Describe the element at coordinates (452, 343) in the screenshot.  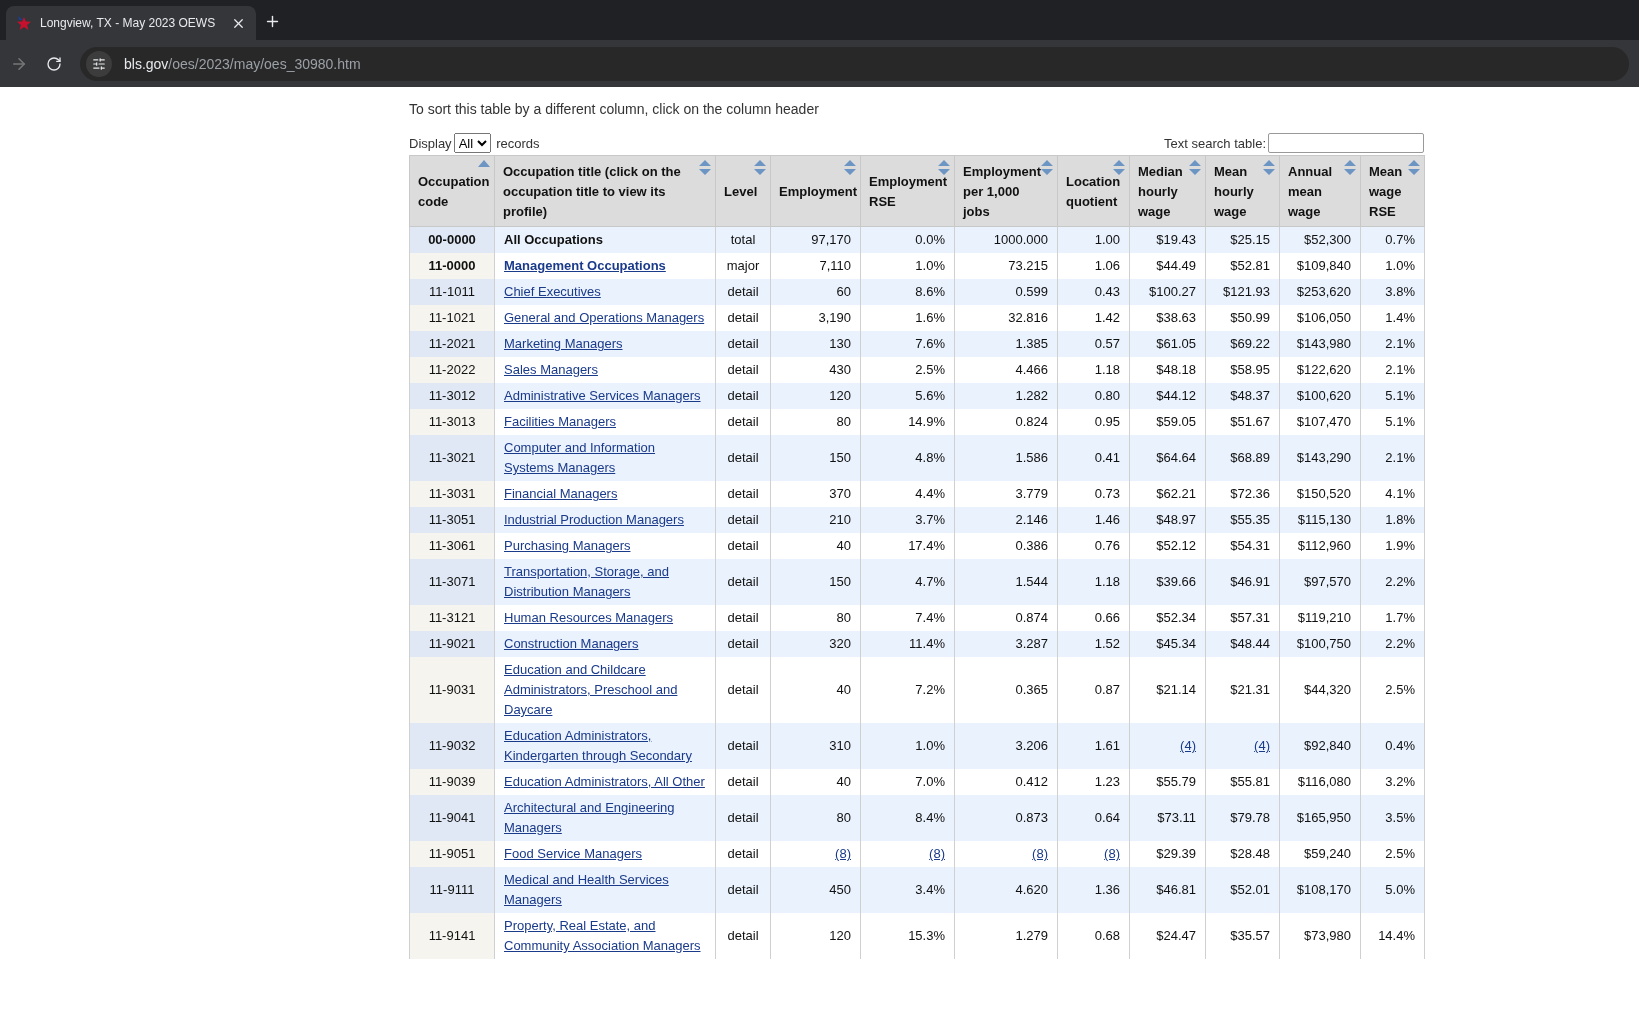
I see `table-cell: 11-2021` at that location.